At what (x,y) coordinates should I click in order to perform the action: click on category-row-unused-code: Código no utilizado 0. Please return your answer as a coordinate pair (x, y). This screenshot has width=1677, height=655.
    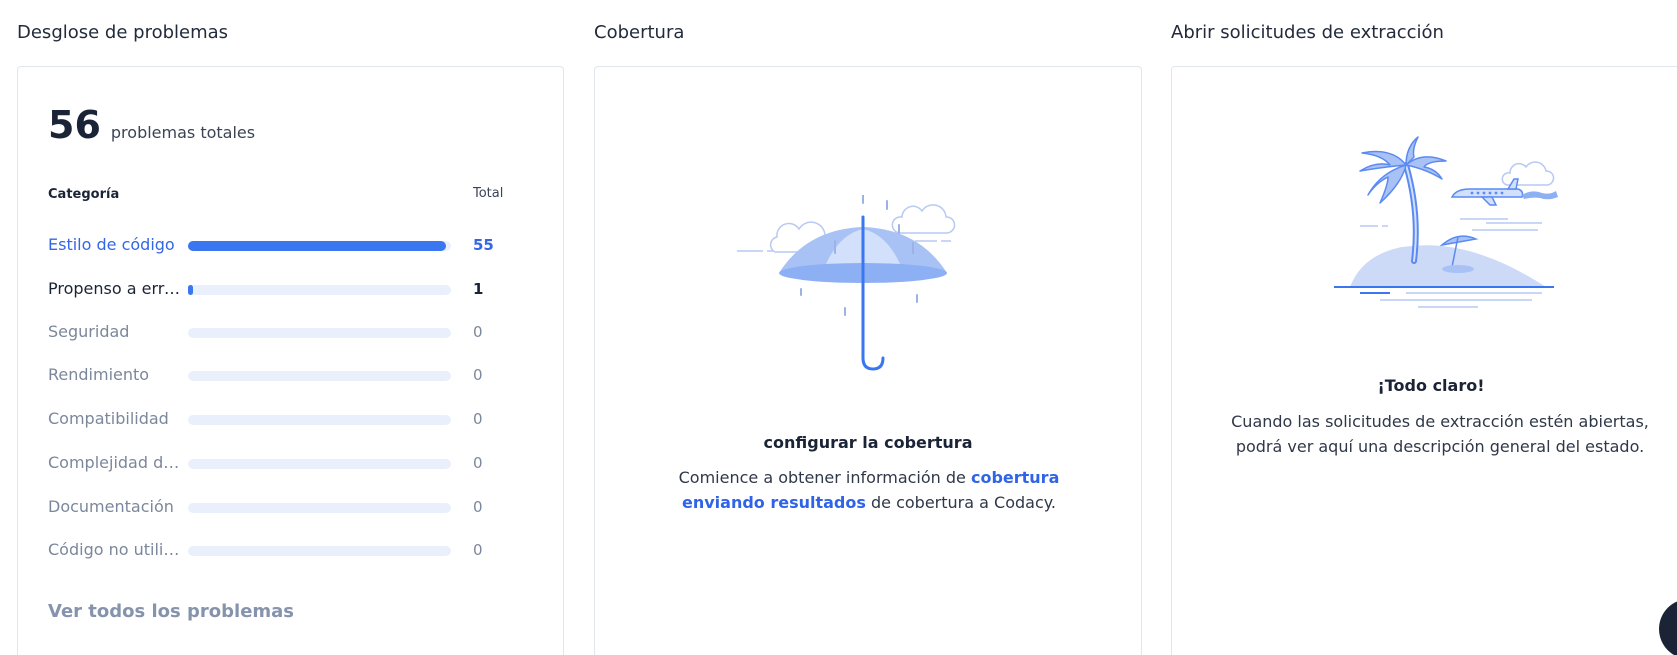
    Looking at the image, I should click on (288, 550).